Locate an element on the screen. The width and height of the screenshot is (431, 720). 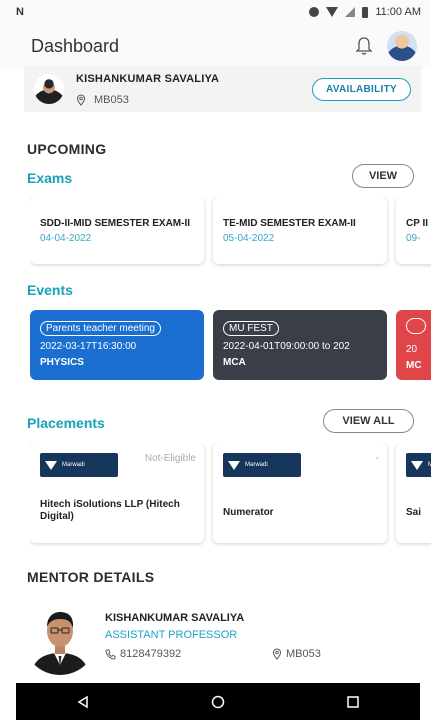
event-time: 2022-04-01T09:00:00 to 202 is located at coordinates (286, 346).